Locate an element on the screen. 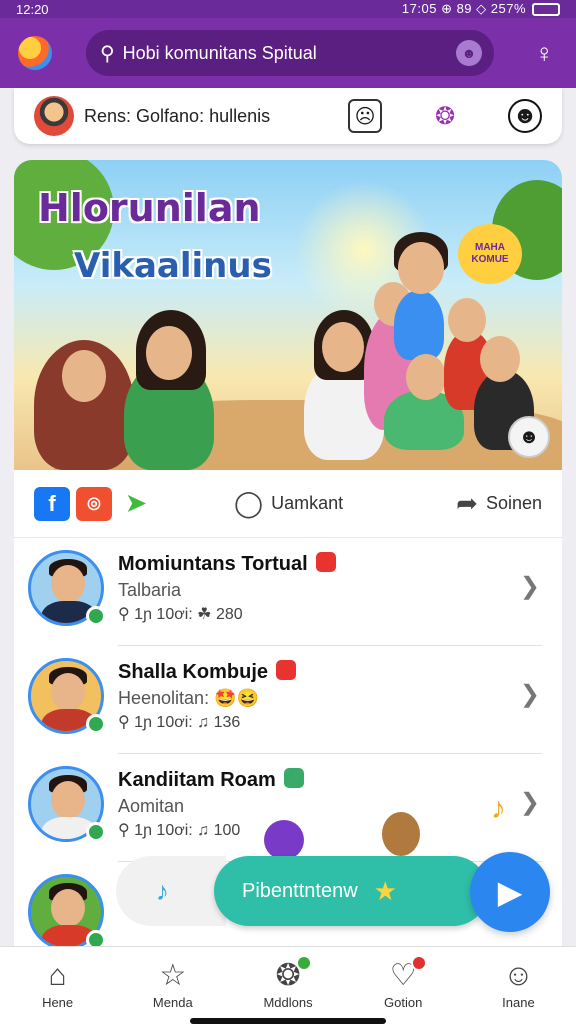 The width and height of the screenshot is (576, 1024). star-icon: ★ is located at coordinates (385, 890).